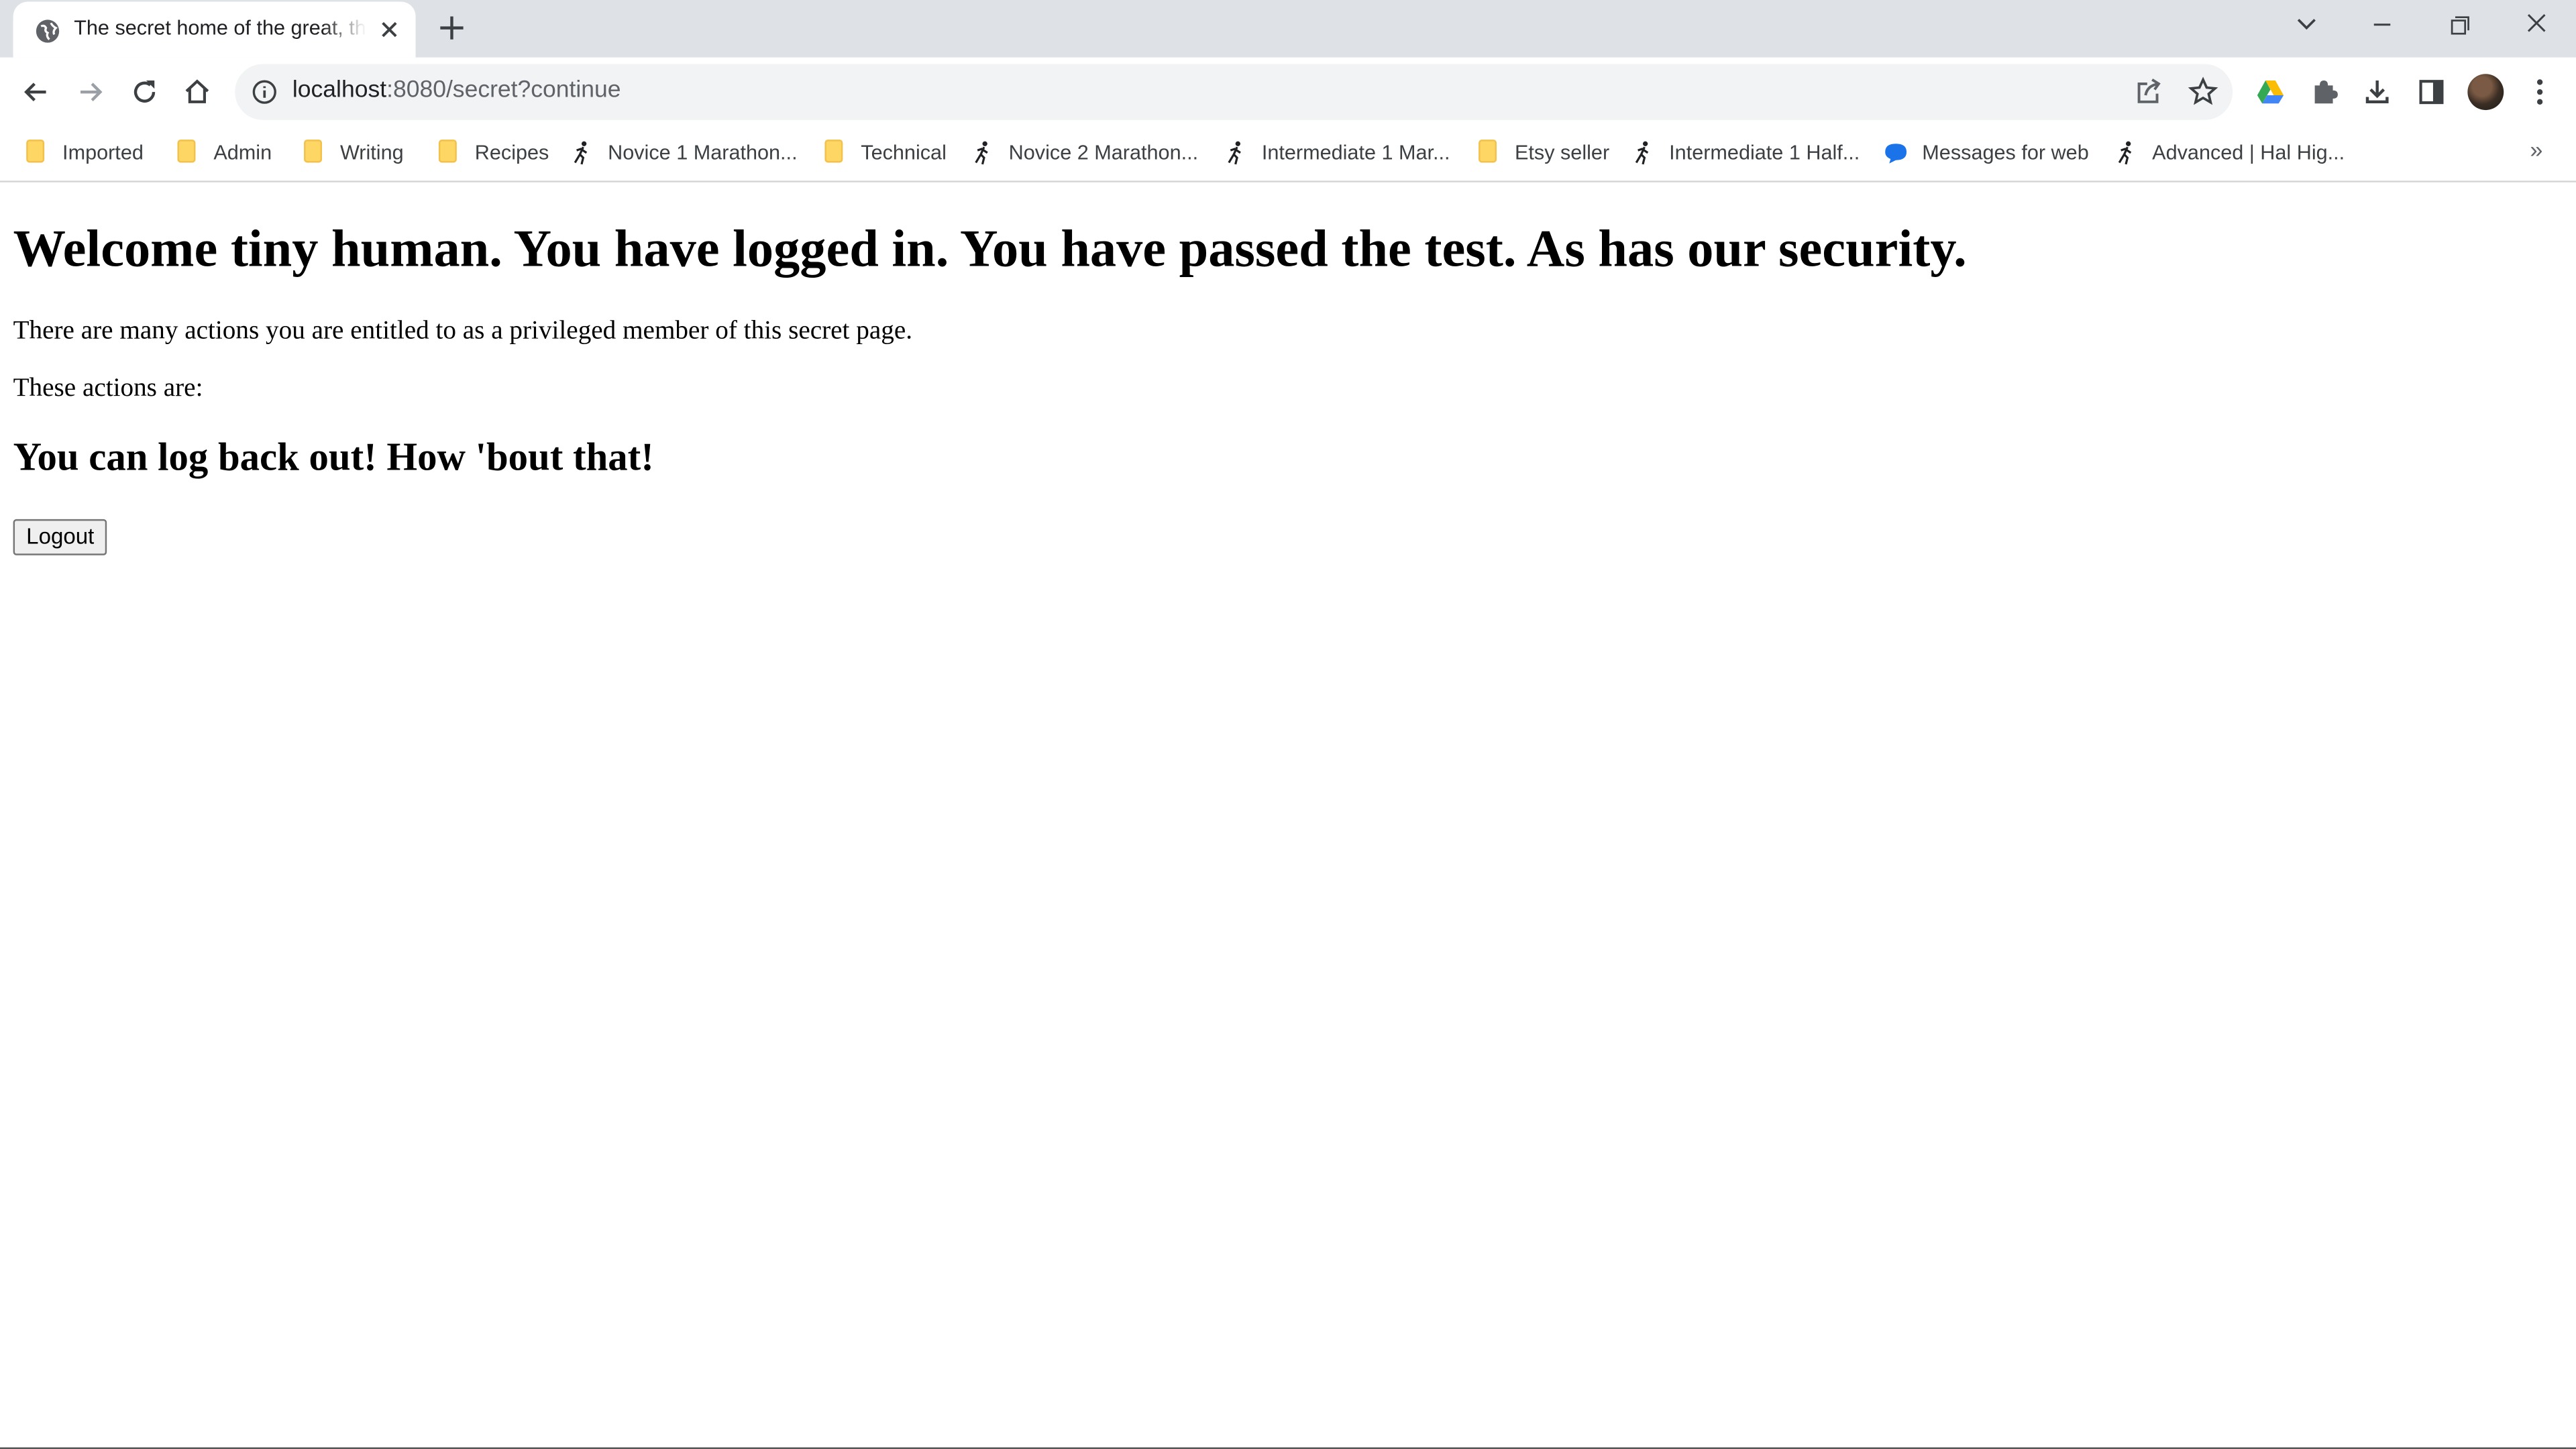  Describe the element at coordinates (339, 90) in the screenshot. I see `url-host: localhost` at that location.